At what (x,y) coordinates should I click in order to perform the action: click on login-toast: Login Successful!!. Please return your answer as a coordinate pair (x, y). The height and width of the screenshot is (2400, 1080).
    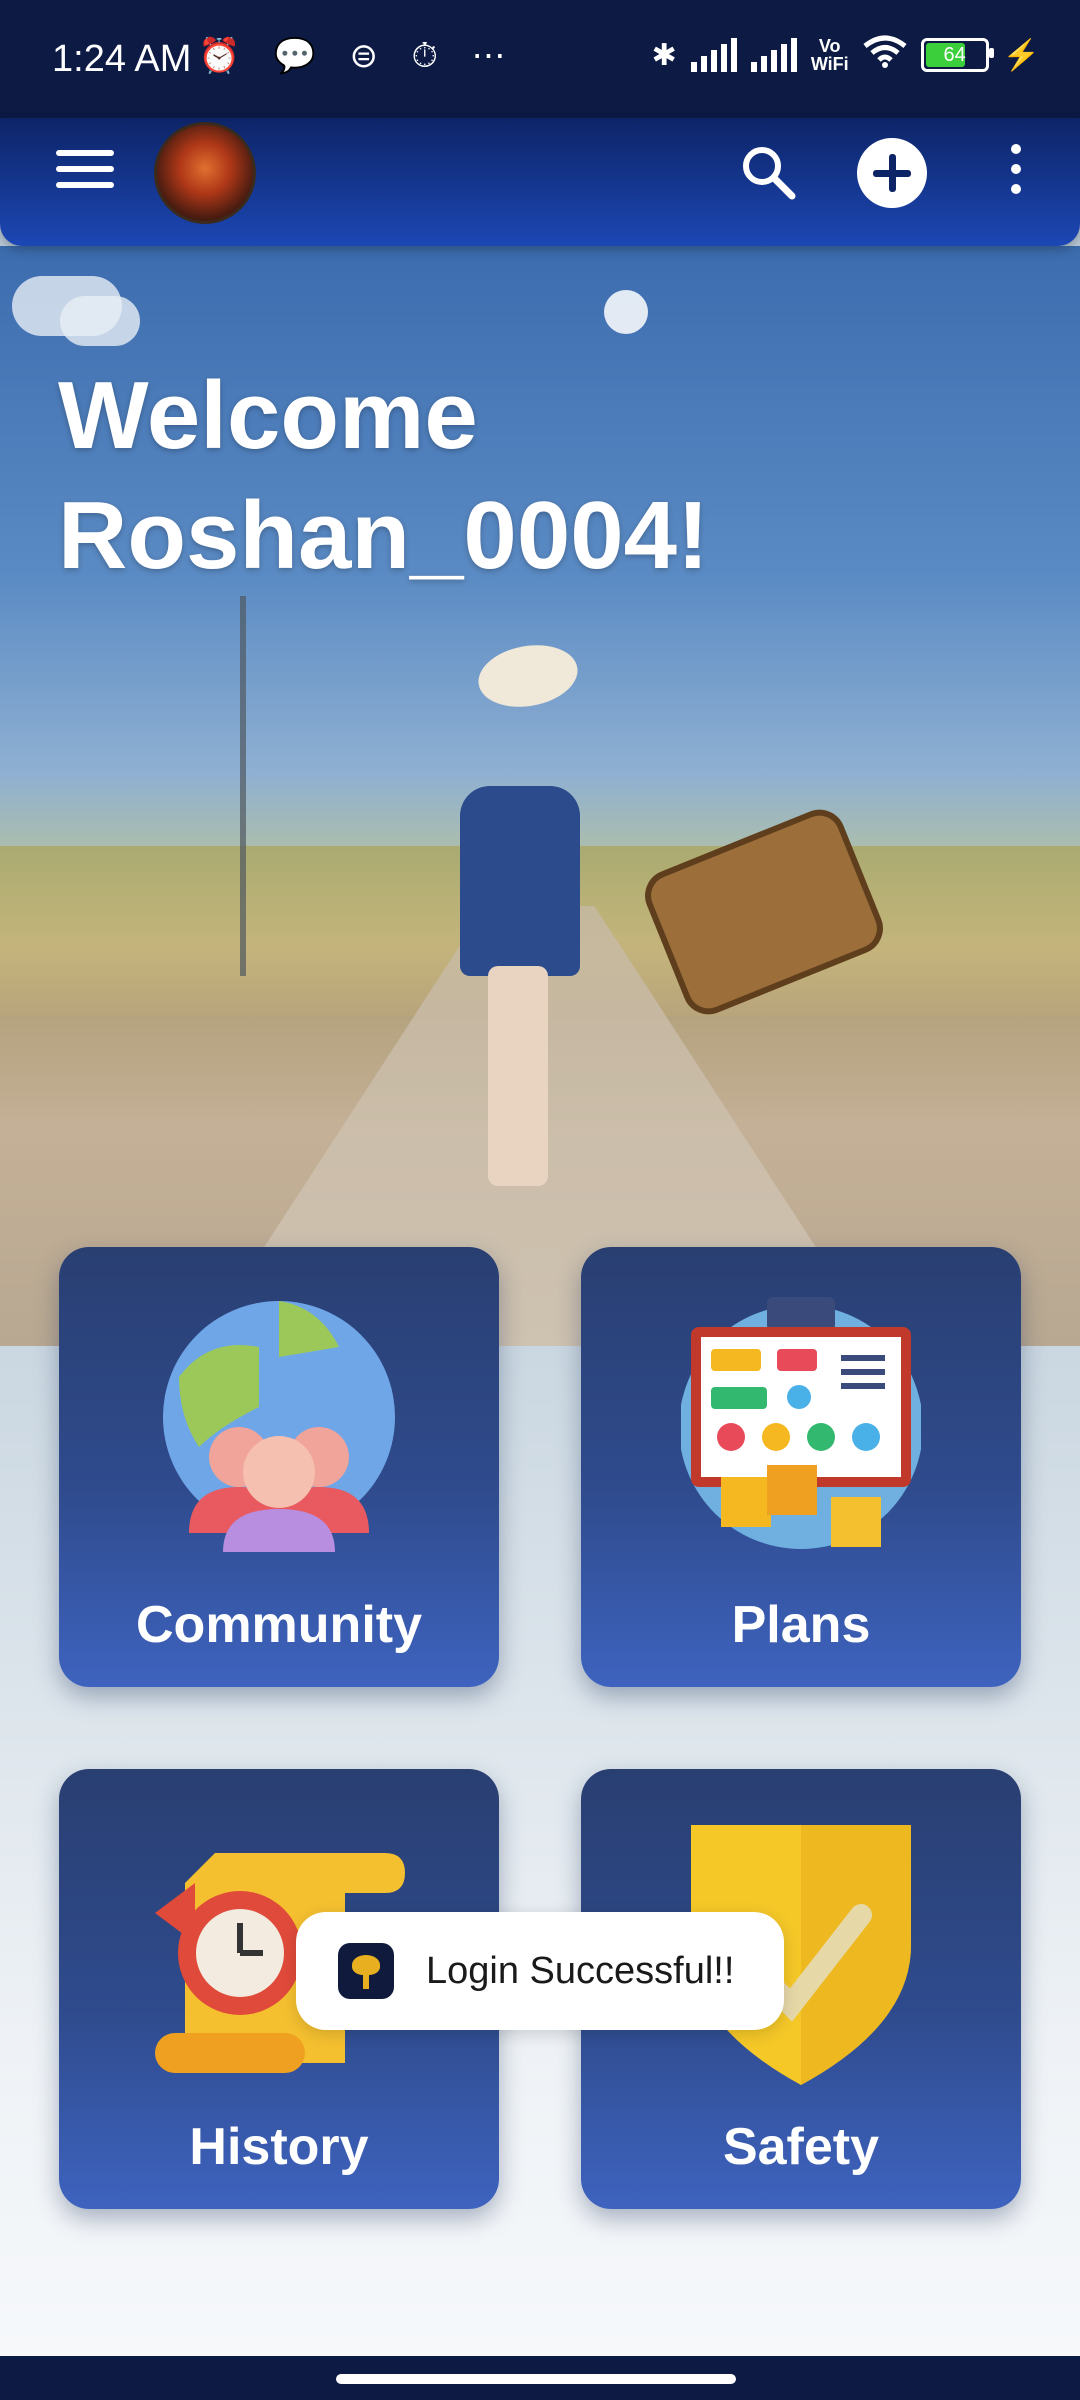
    Looking at the image, I should click on (540, 1971).